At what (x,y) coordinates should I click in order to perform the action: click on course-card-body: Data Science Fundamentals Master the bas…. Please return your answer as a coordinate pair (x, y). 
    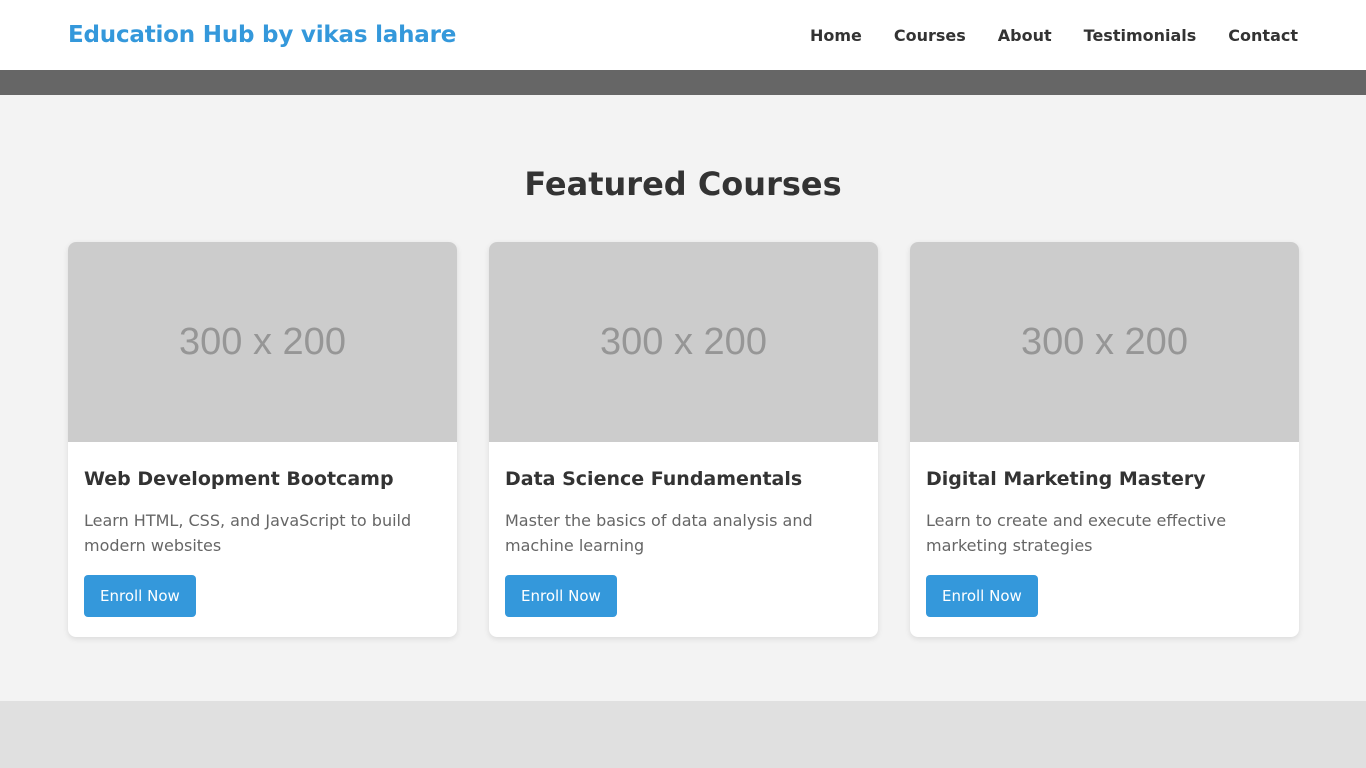
    Looking at the image, I should click on (683, 537).